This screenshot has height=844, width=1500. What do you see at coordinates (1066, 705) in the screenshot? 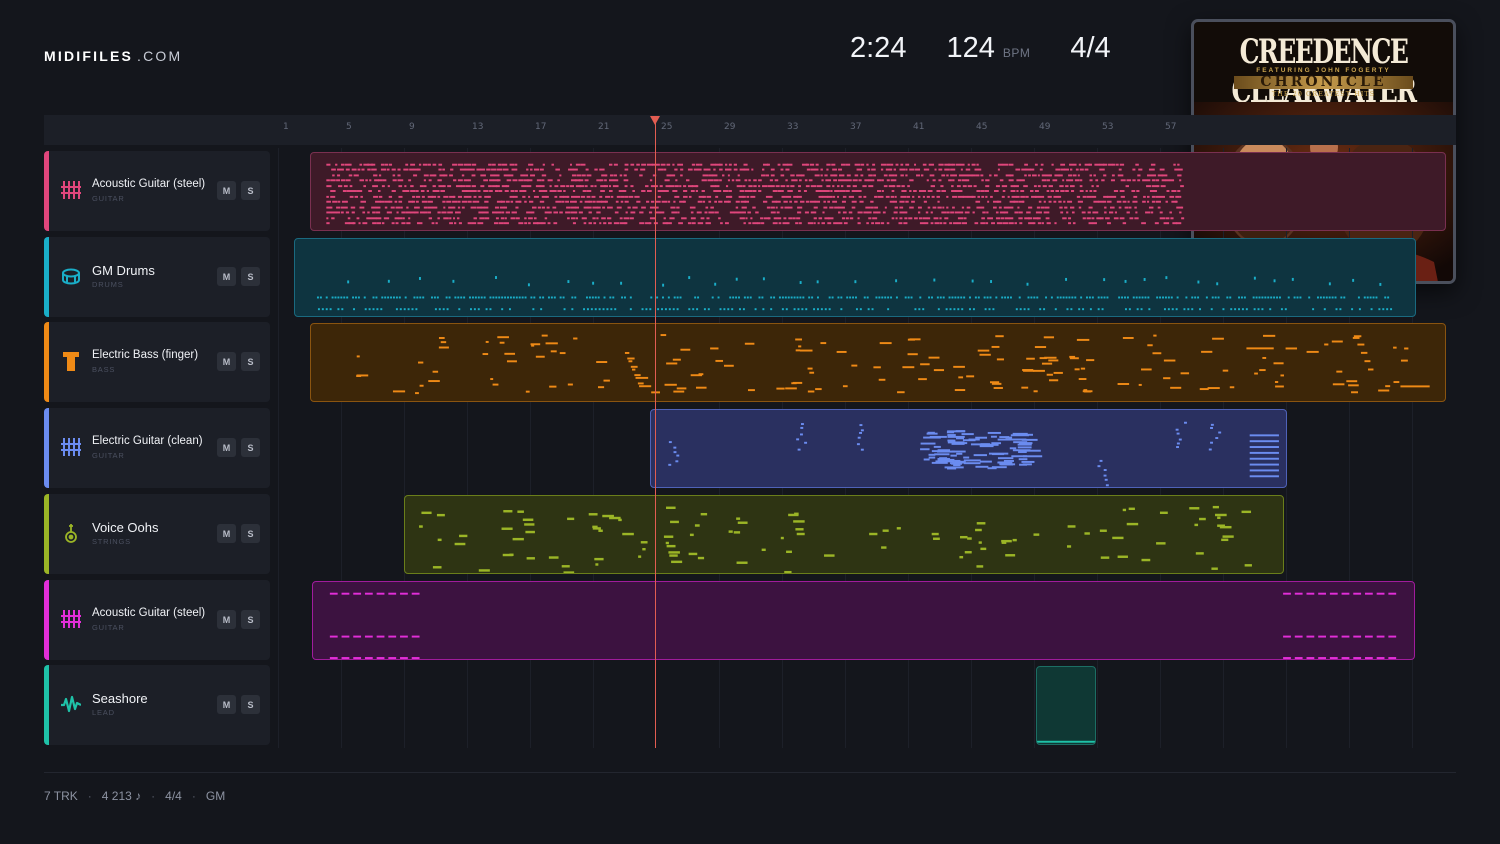
I see `midi-clip-seashore` at bounding box center [1066, 705].